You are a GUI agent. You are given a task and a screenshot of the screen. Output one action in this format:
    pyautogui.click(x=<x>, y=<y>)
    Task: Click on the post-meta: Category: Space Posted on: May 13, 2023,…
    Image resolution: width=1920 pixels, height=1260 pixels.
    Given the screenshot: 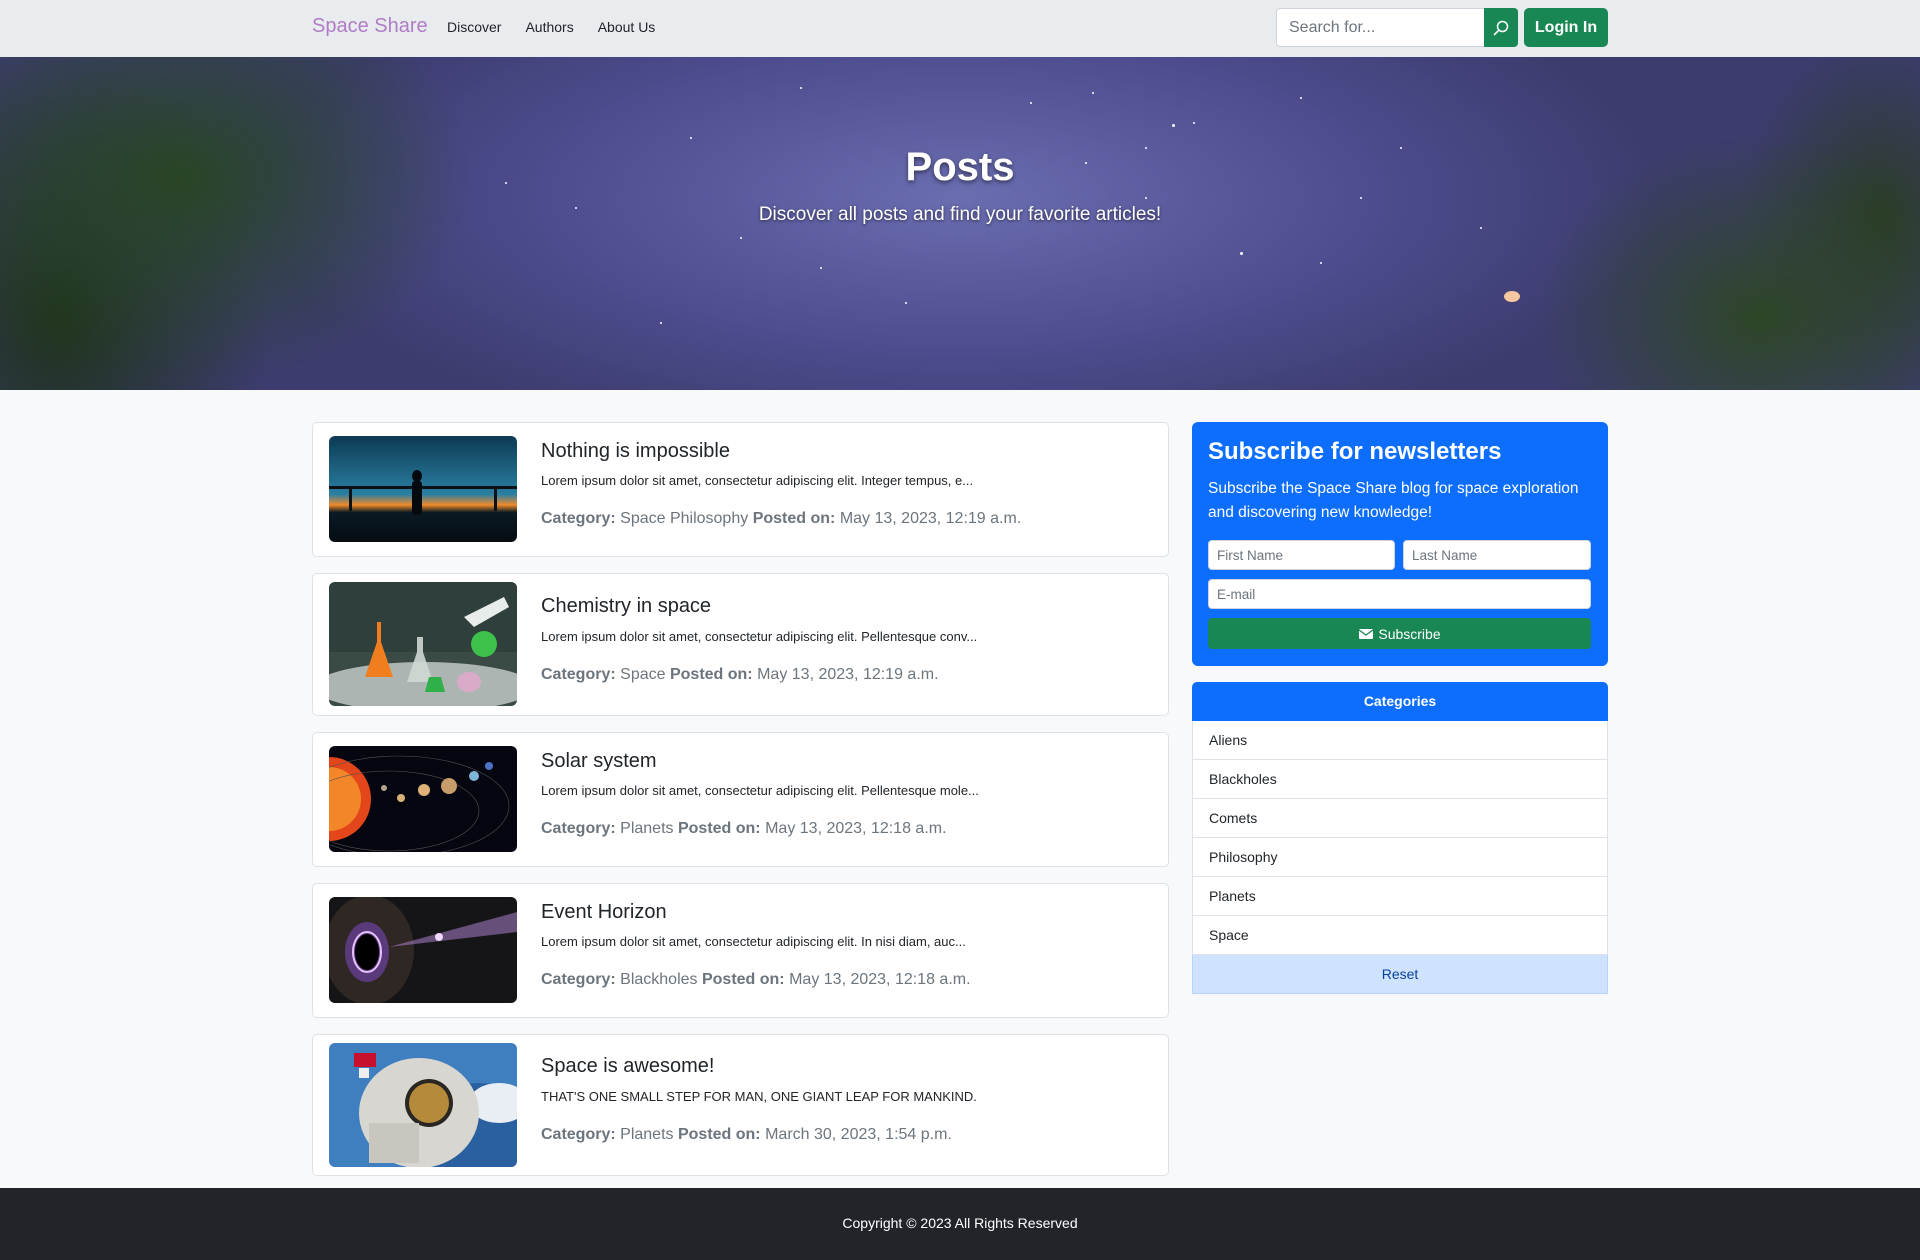 What is the action you would take?
    pyautogui.click(x=740, y=675)
    